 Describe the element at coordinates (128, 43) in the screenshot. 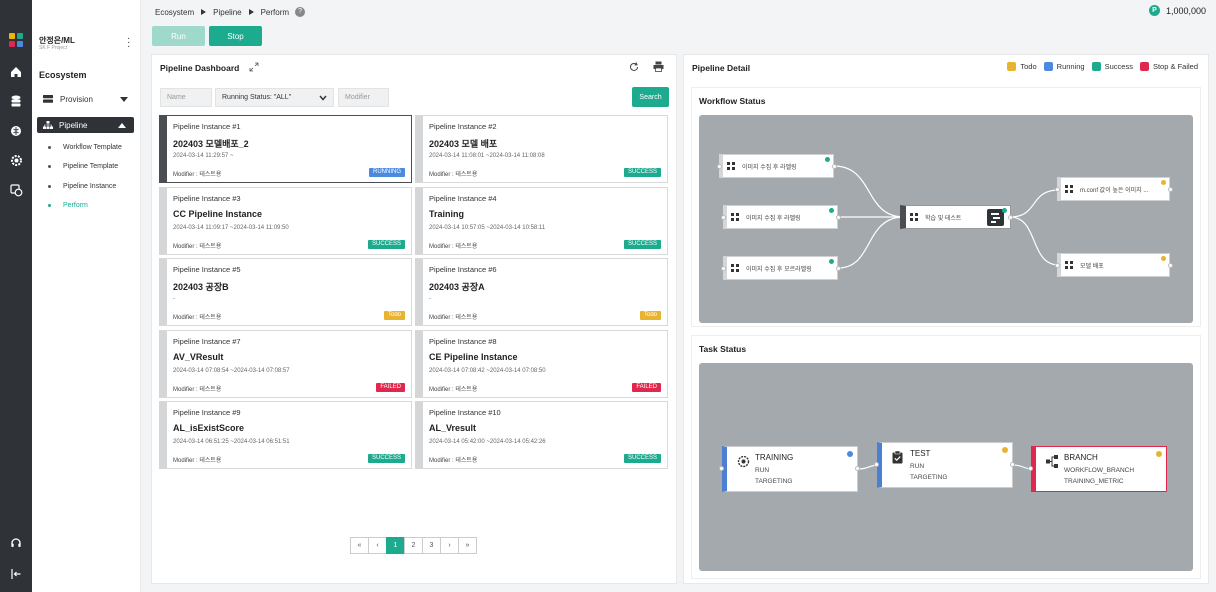

I see `kebab-menu-icon: · · ·` at that location.